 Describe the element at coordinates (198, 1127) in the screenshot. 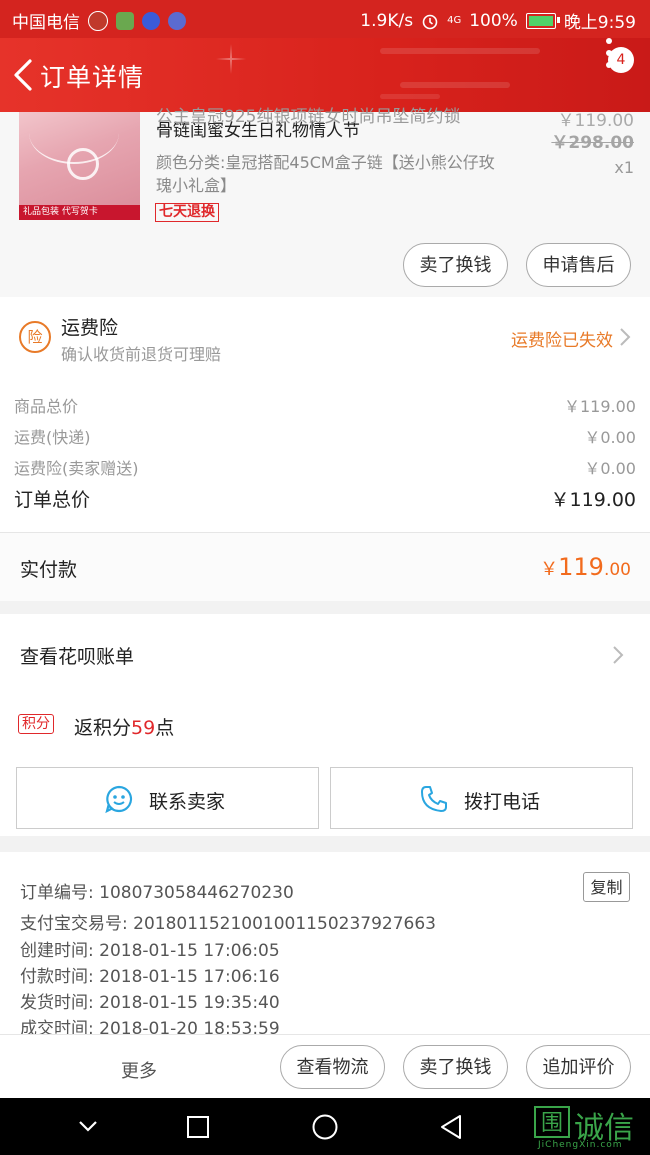

I see `recent-apps-icon` at that location.